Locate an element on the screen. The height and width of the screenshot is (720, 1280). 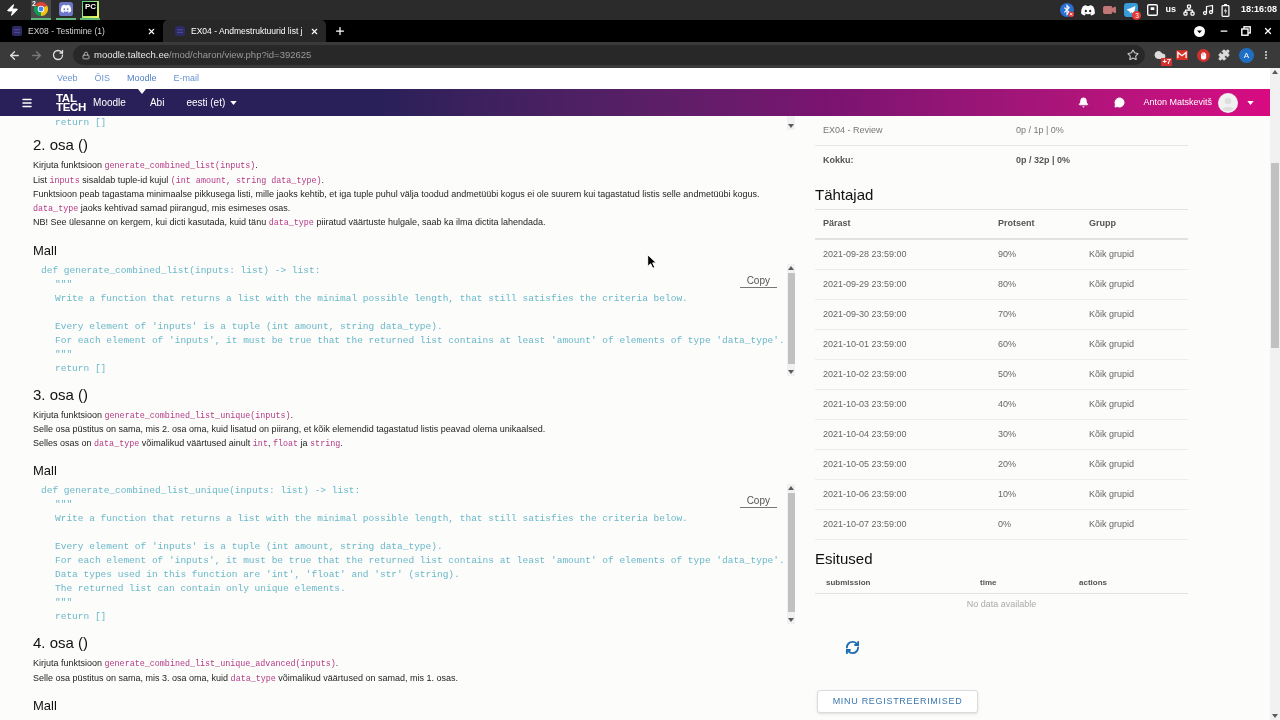
table-cell-text: 2021-10-03 23:59:00 is located at coordinates (865, 404).